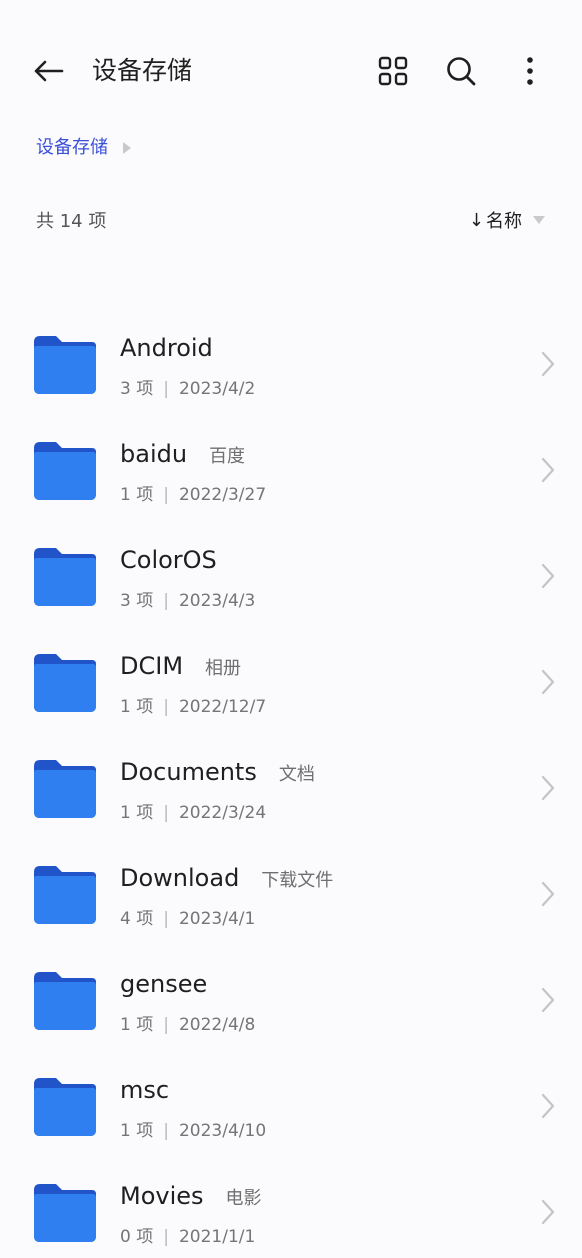 This screenshot has height=1258, width=582. I want to click on page-title: 设备存储, so click(142, 70).